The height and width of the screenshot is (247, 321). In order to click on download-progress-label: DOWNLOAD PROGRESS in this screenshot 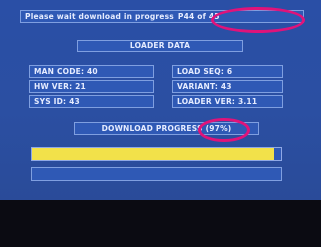, I will do `click(152, 128)`.